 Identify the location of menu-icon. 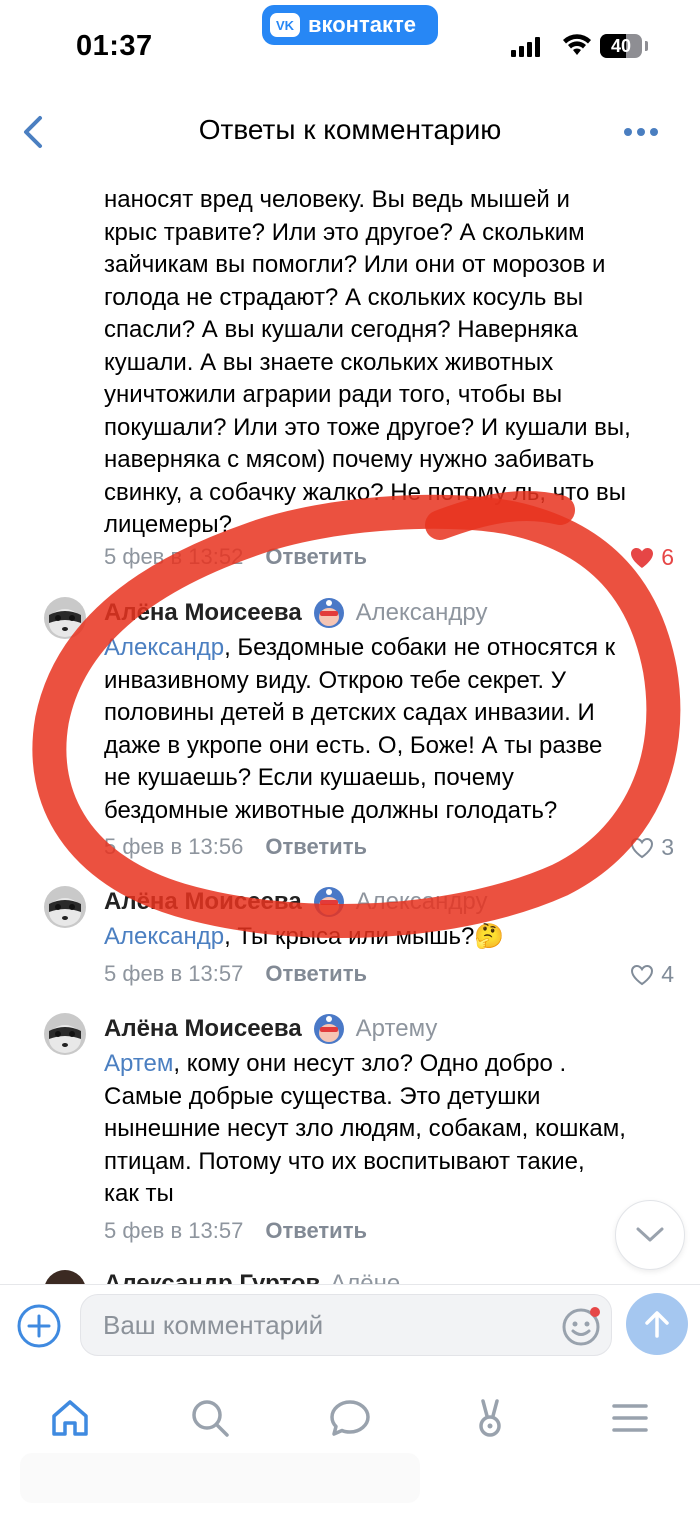
(630, 1418).